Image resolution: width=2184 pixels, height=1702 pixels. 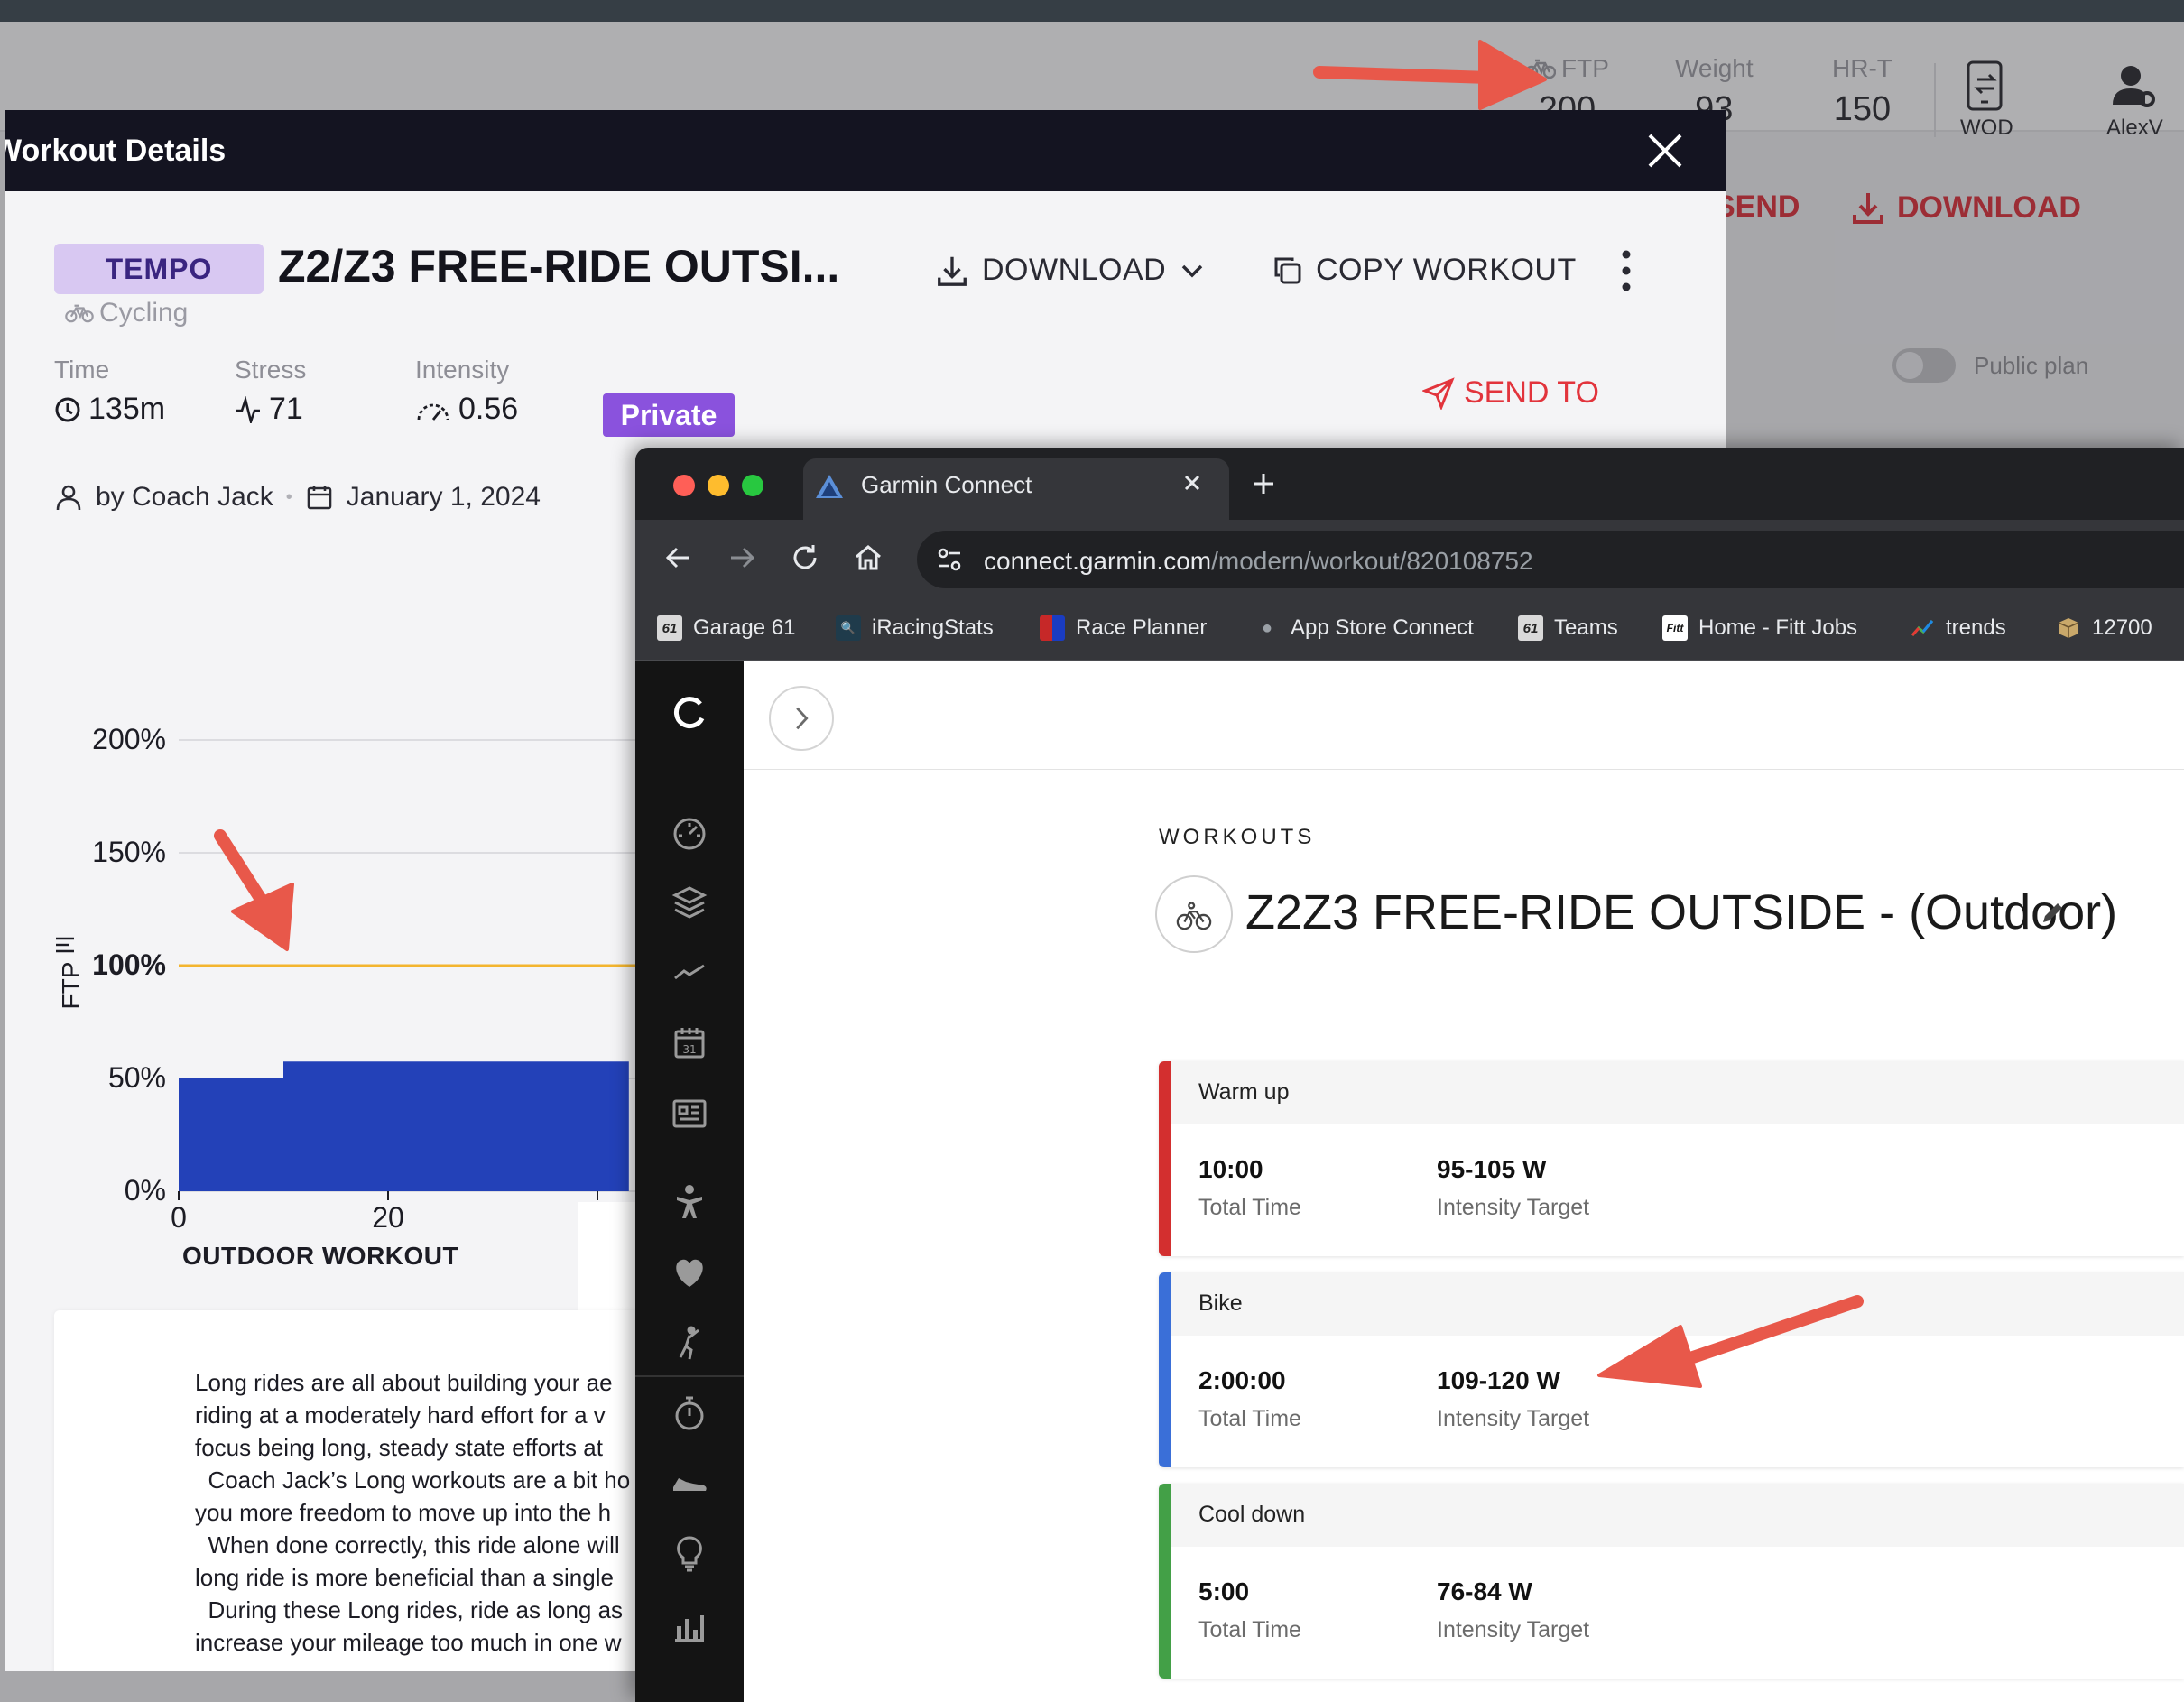 I want to click on download-dropdown: DOWNLOAD, so click(x=1070, y=270).